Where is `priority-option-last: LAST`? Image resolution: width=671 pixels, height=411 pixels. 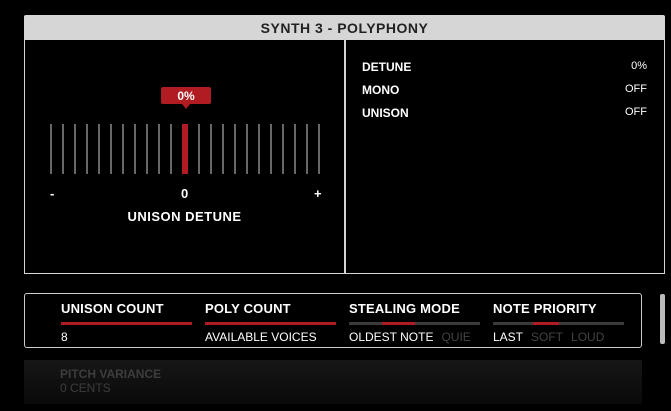
priority-option-last: LAST is located at coordinates (508, 337).